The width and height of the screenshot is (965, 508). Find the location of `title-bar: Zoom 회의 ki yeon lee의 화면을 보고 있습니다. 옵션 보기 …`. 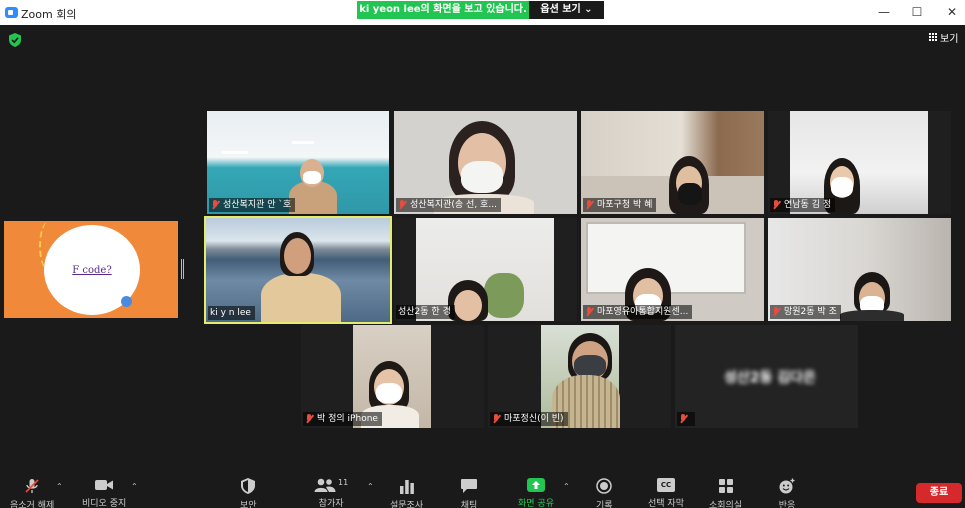

title-bar: Zoom 회의 ki yeon lee의 화면을 보고 있습니다. 옵션 보기 … is located at coordinates (482, 12).